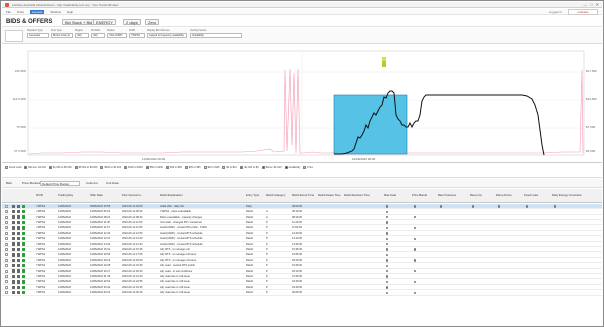  I want to click on col-daily-energy: Daily Energy Constraint, so click(566, 195).